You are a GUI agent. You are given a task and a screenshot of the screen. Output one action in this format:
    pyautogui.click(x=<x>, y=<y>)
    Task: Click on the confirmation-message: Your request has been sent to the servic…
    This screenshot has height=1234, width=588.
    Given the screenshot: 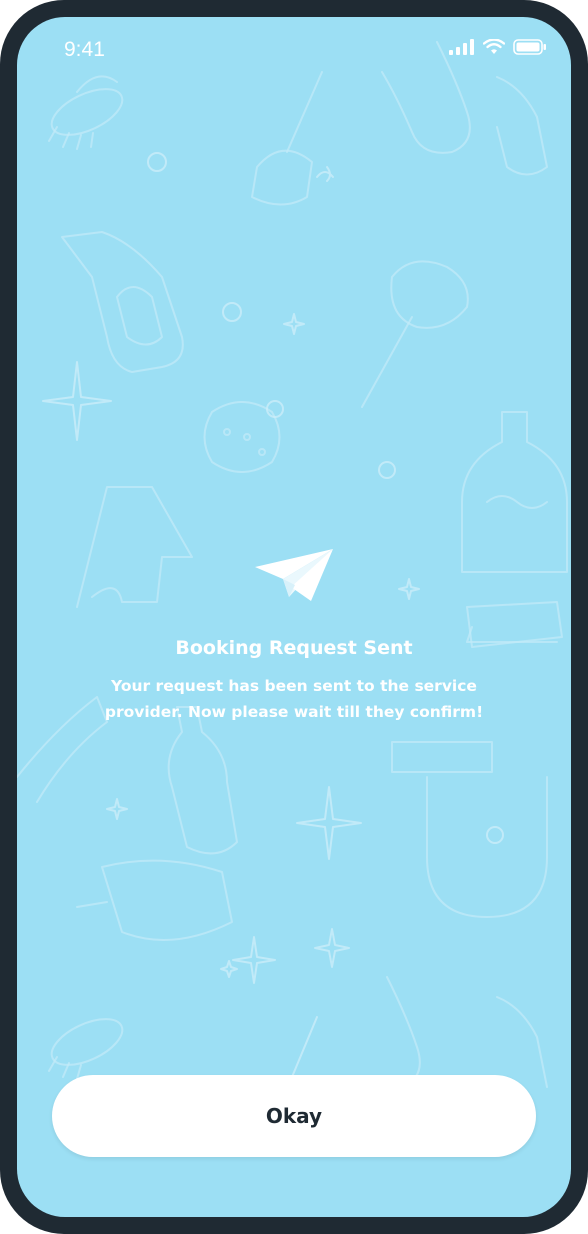 What is the action you would take?
    pyautogui.click(x=294, y=699)
    